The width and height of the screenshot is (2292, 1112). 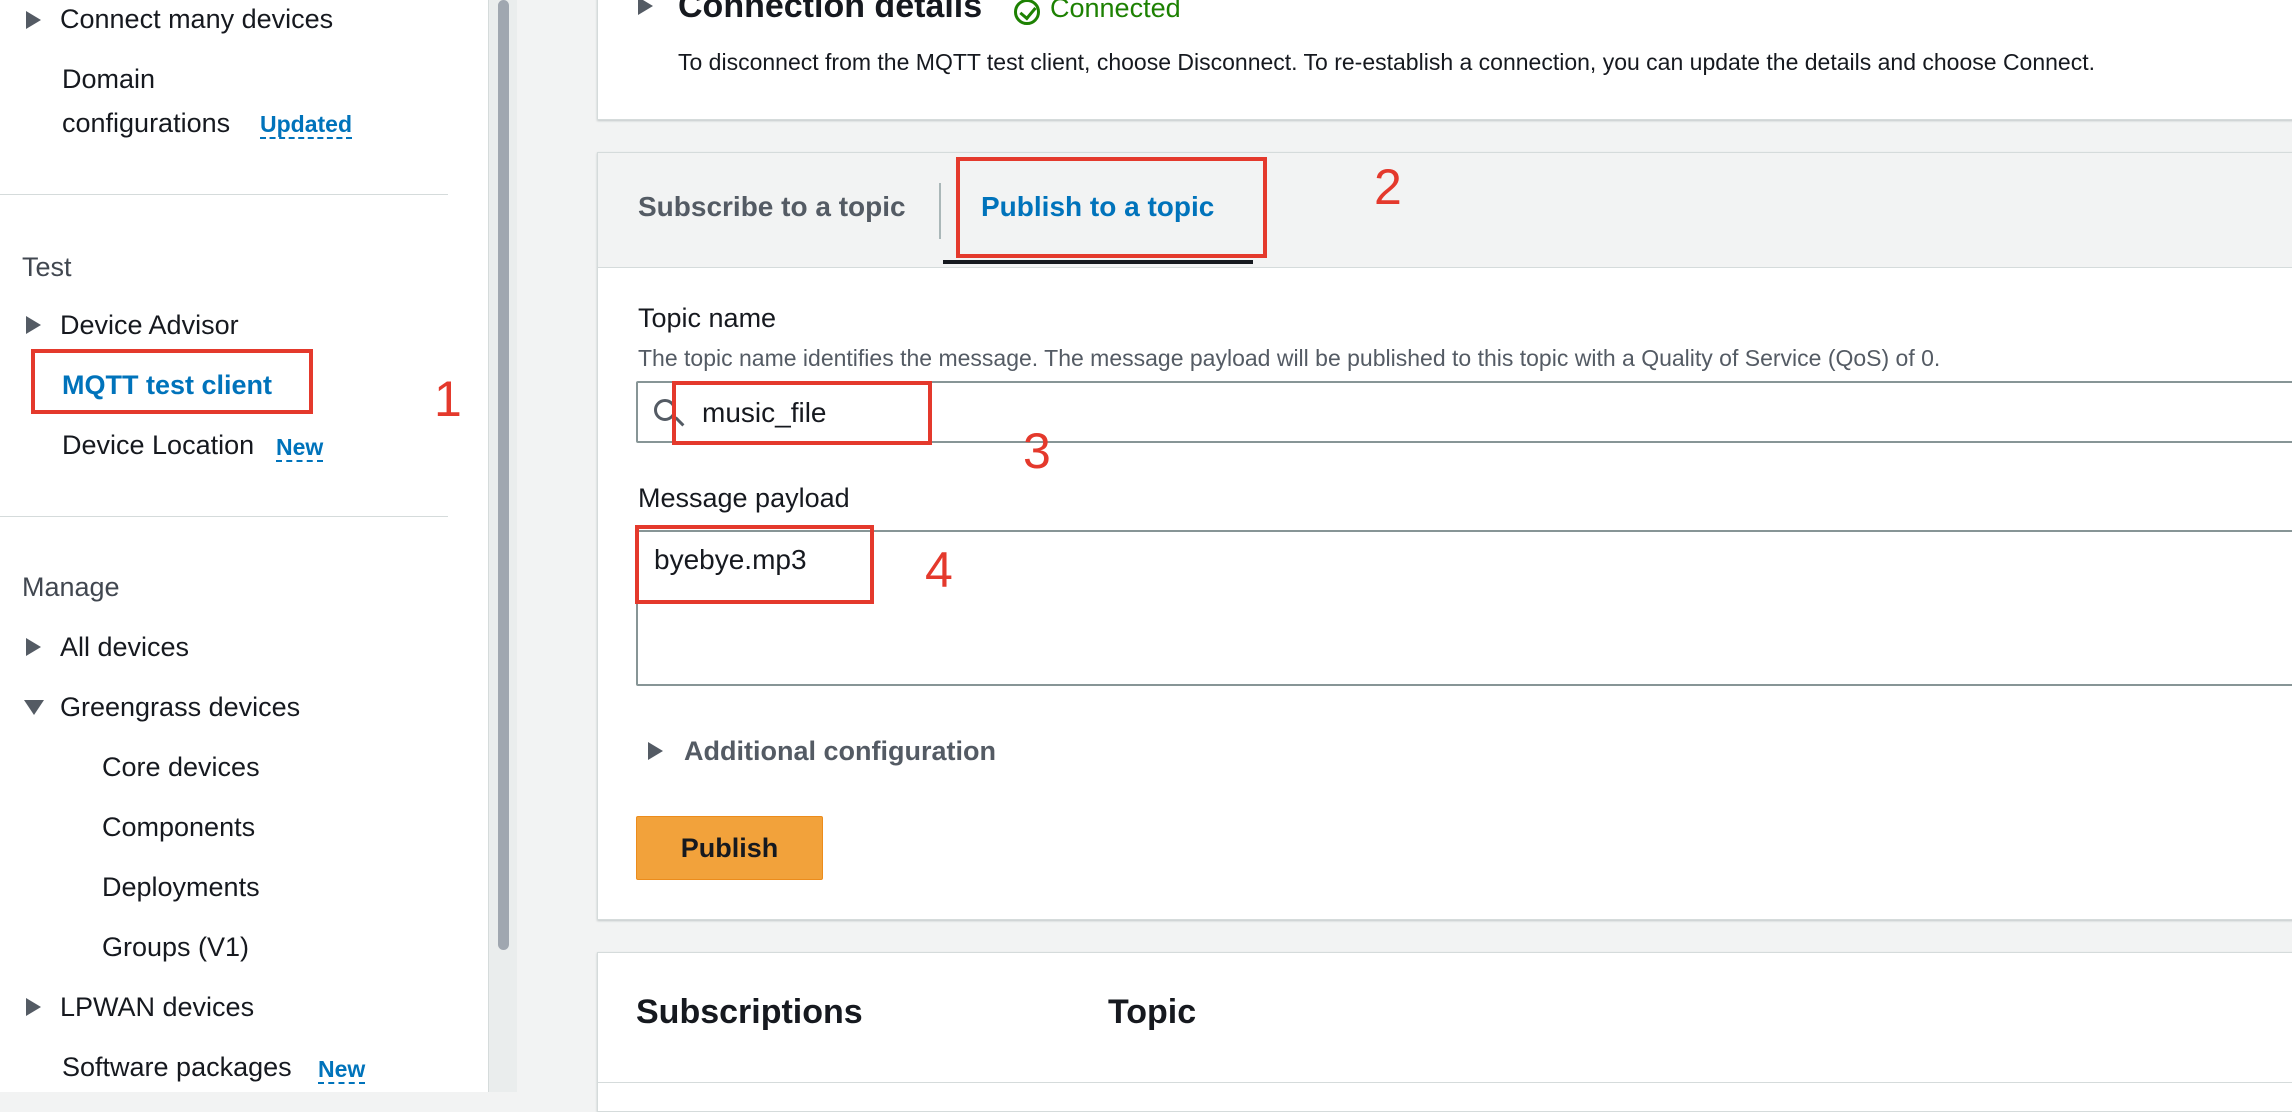 I want to click on annotation-number-1: 1, so click(x=448, y=399).